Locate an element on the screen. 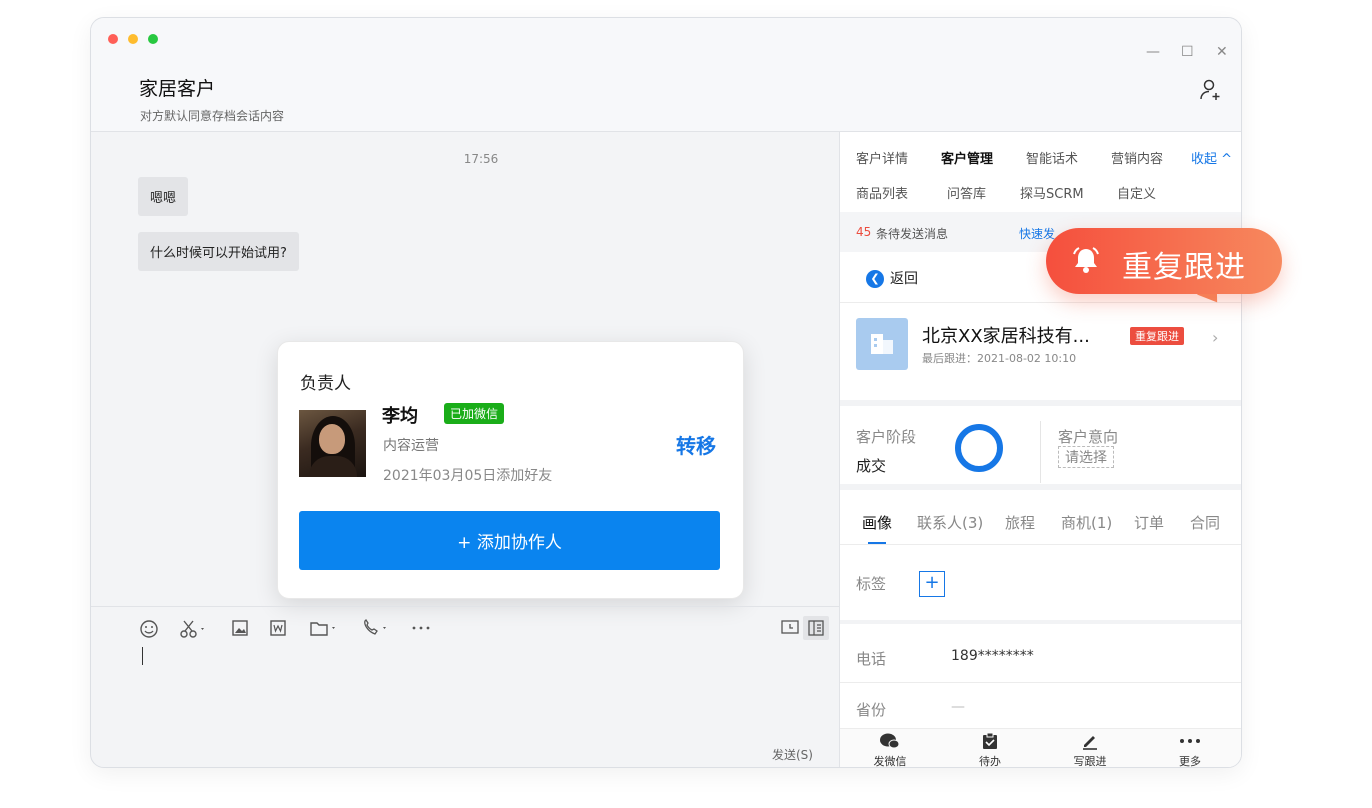 Image resolution: width=1372 pixels, height=808 pixels. folder-icon is located at coordinates (324, 628).